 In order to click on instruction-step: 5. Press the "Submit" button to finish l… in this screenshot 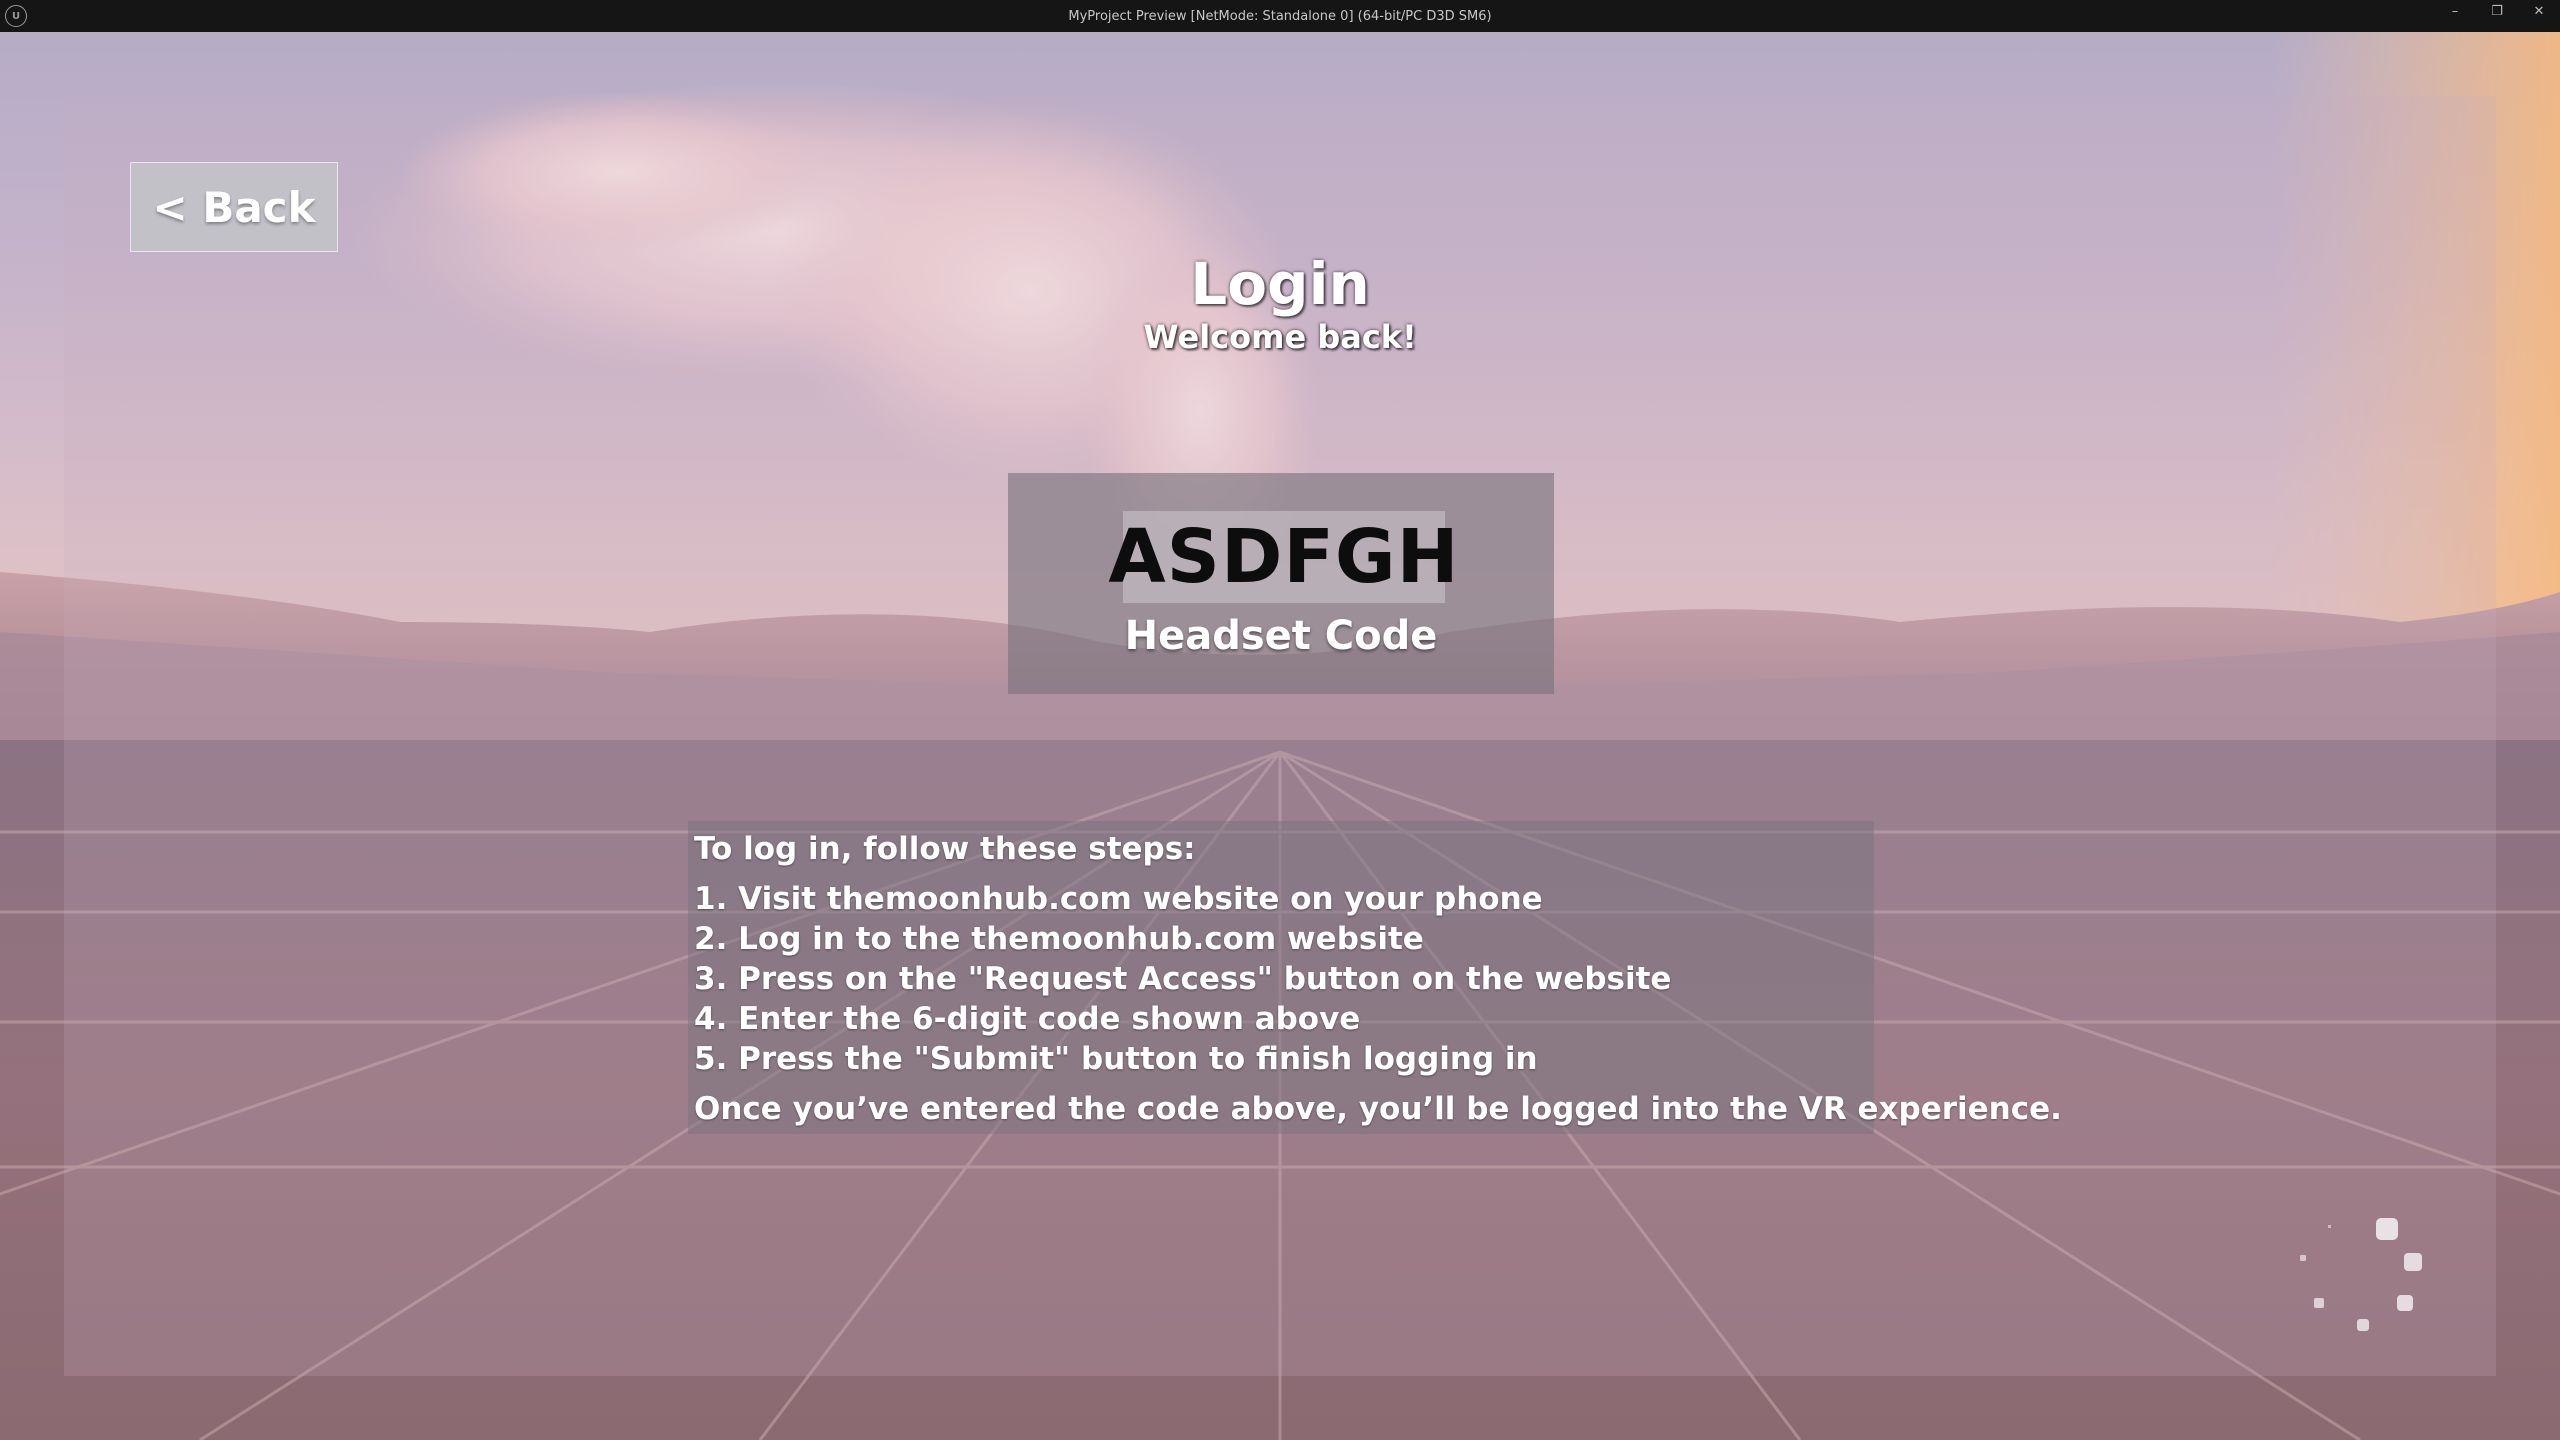, I will do `click(1116, 1059)`.